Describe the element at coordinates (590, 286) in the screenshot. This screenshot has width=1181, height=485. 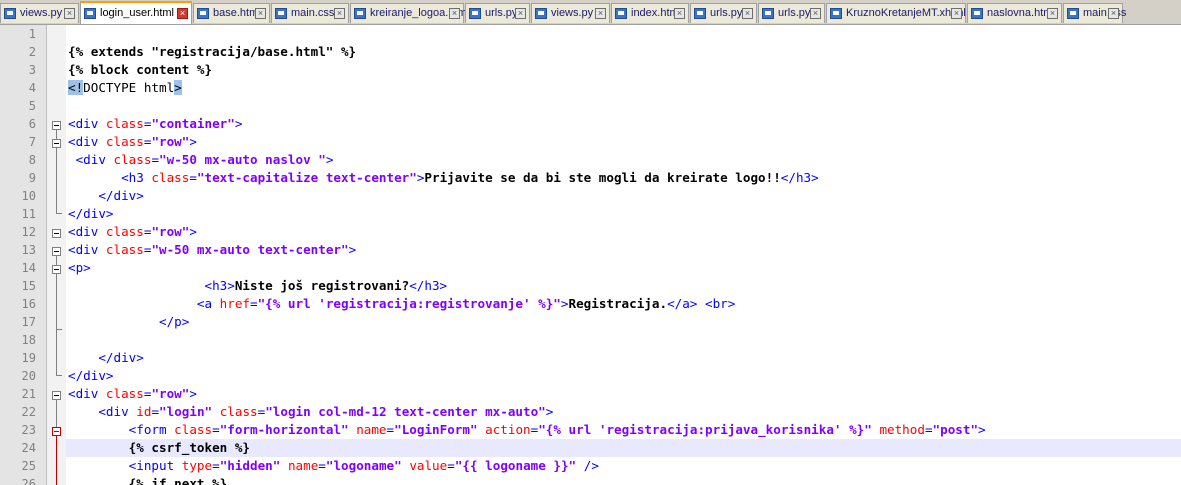
I see `code-line: 15 <h3>Niste još registrovani?</h3>` at that location.